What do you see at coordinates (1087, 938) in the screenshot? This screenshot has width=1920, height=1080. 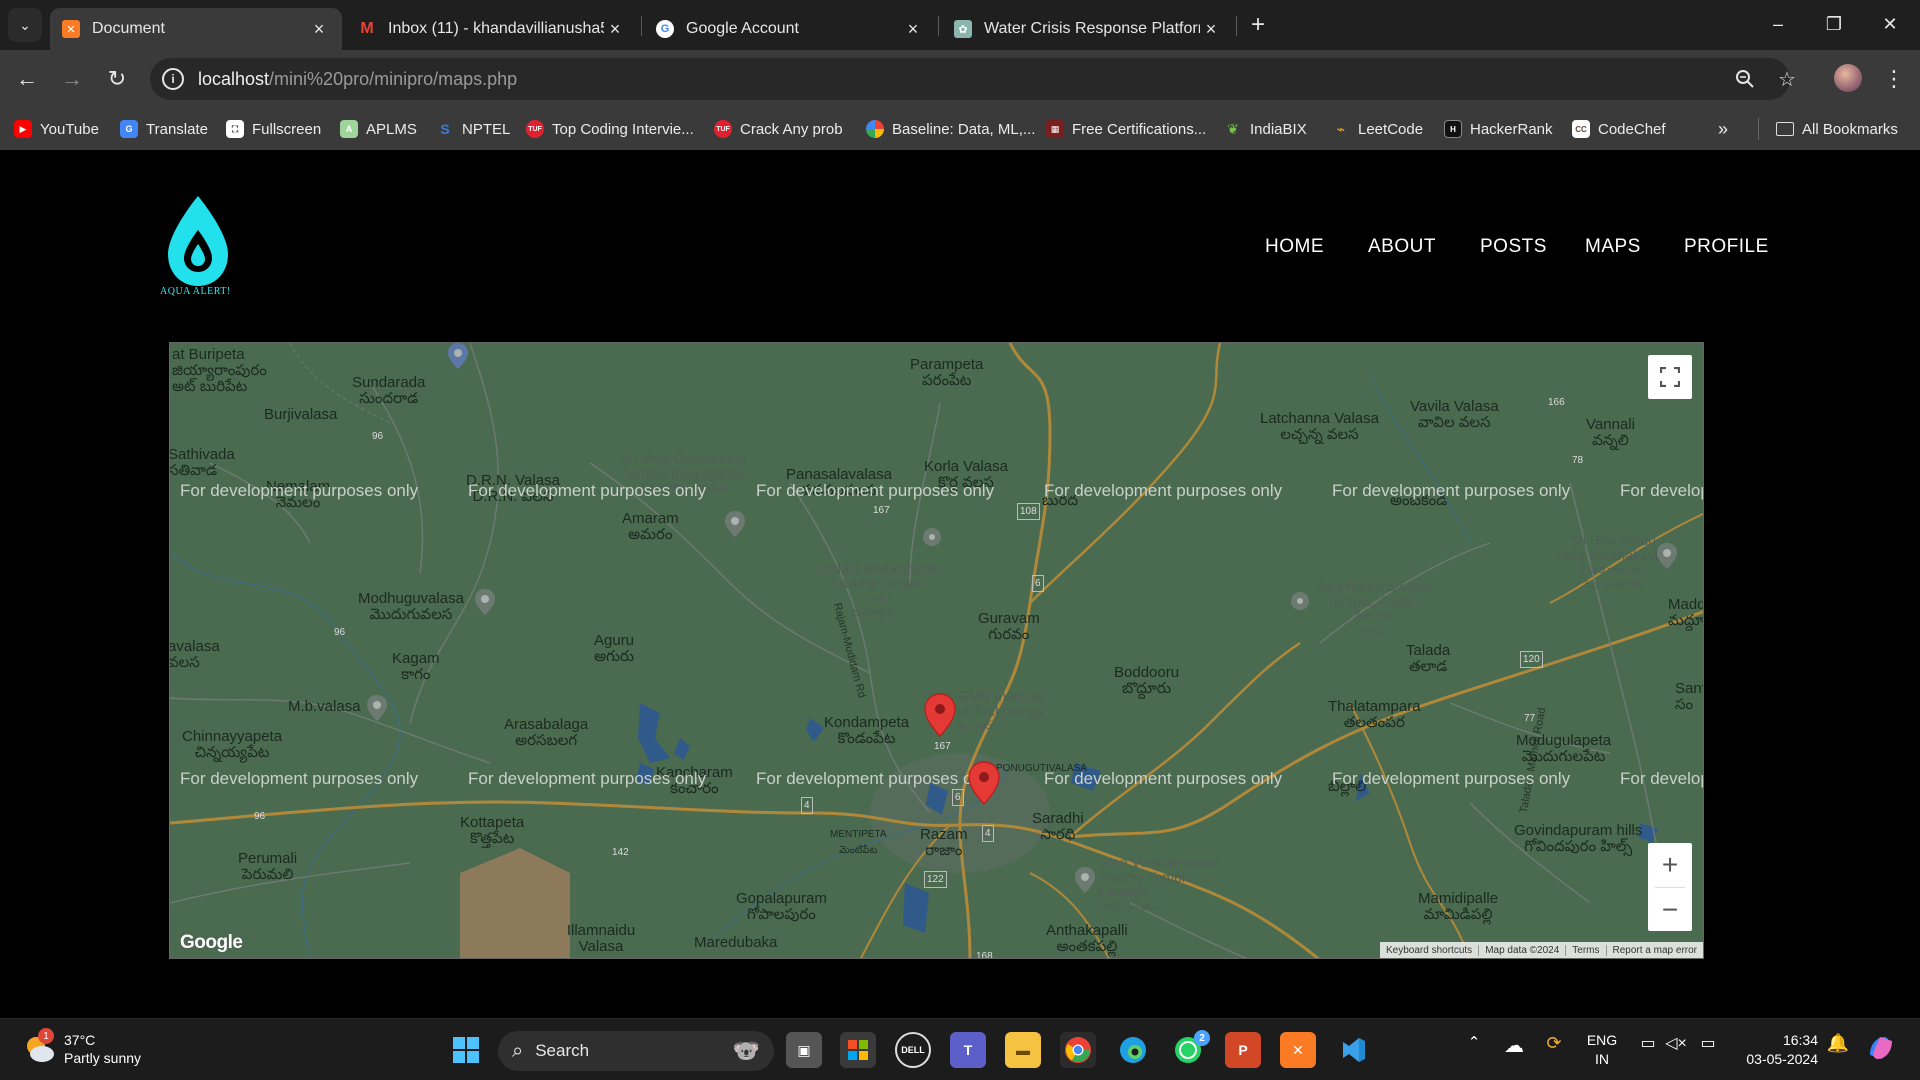 I see `map-place-label: Anthakapalli అంతకపల్లి` at bounding box center [1087, 938].